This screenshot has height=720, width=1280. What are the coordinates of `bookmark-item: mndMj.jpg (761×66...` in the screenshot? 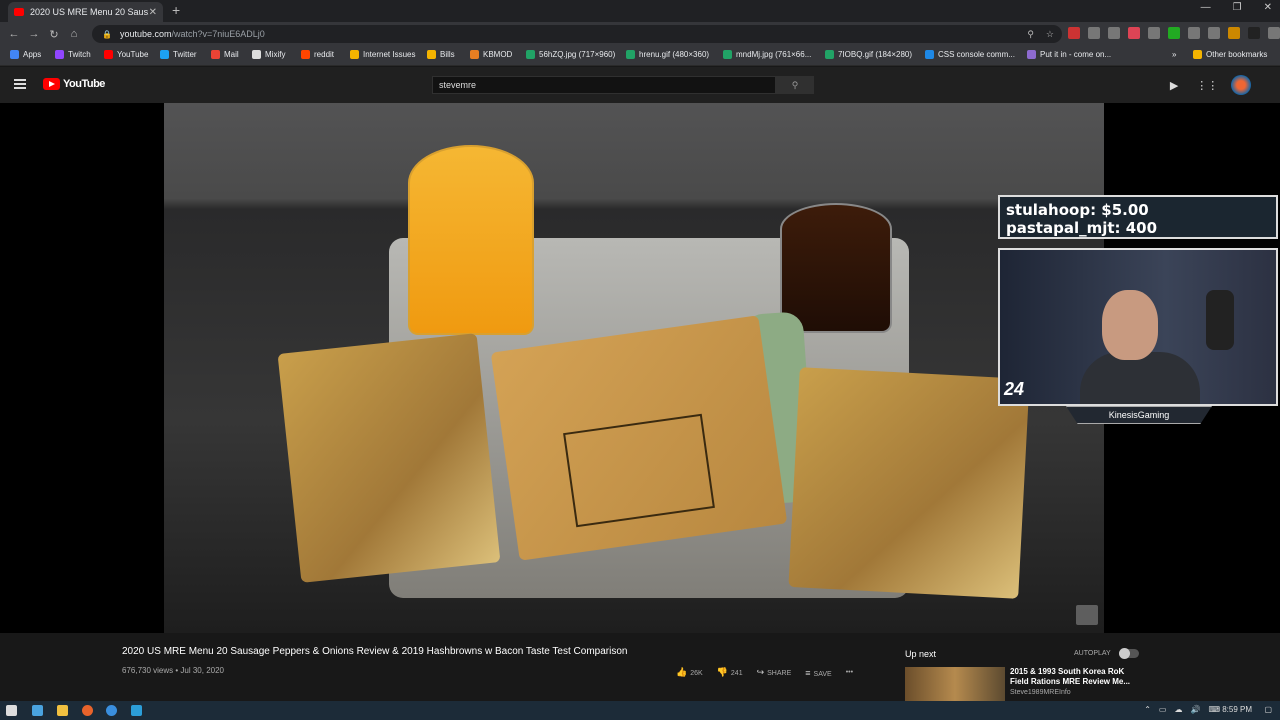 It's located at (767, 54).